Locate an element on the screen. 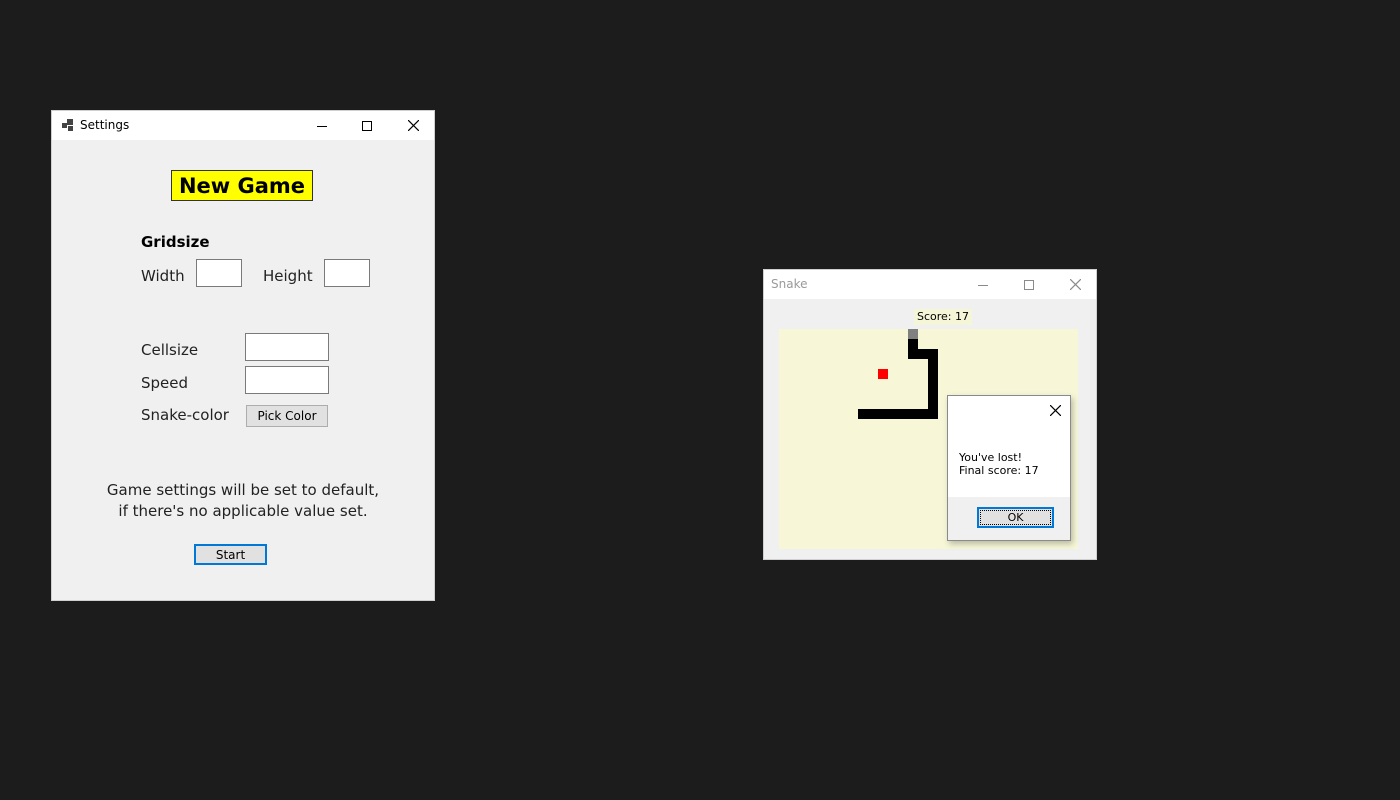 Image resolution: width=1400 pixels, height=800 pixels. dialog-message-line-1: You've lost! is located at coordinates (990, 457).